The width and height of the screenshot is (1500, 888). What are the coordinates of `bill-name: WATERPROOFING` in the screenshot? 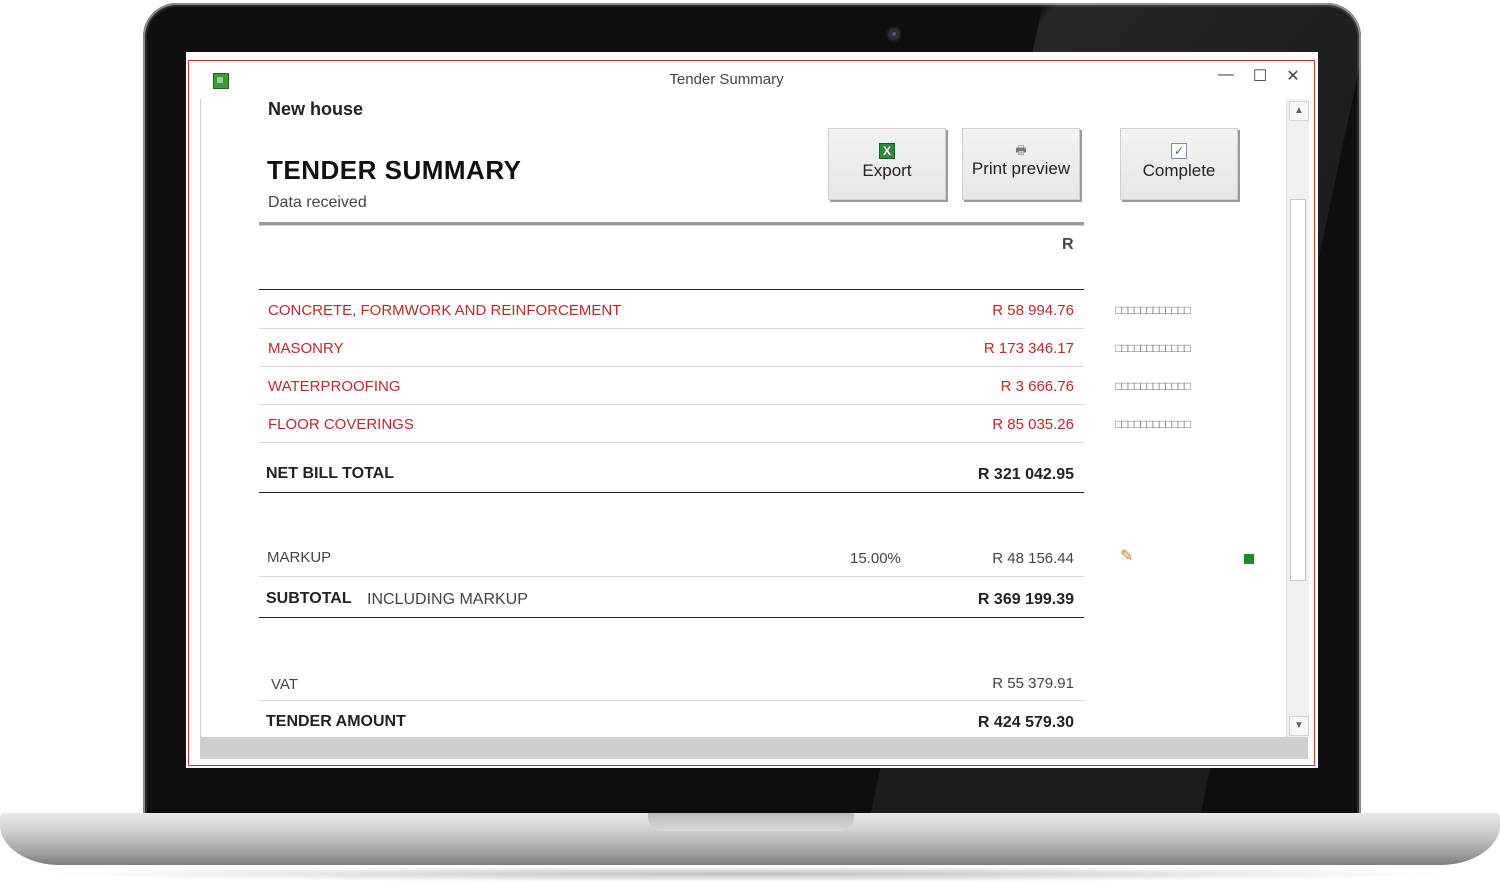 It's located at (334, 386).